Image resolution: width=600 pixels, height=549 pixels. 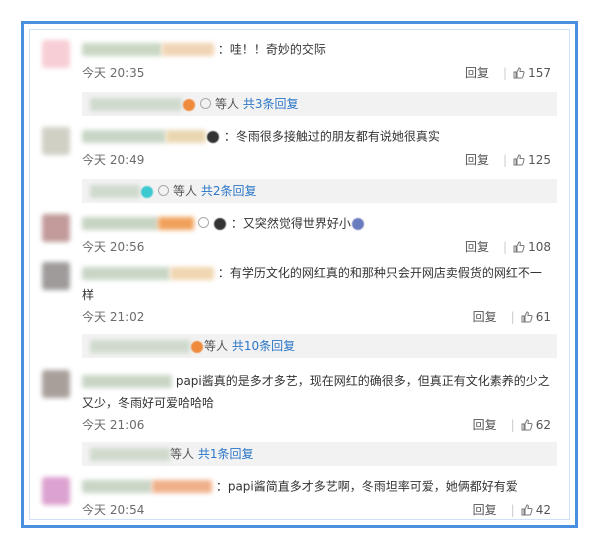 I want to click on comment-actions: 回复 | 157, so click(x=508, y=73).